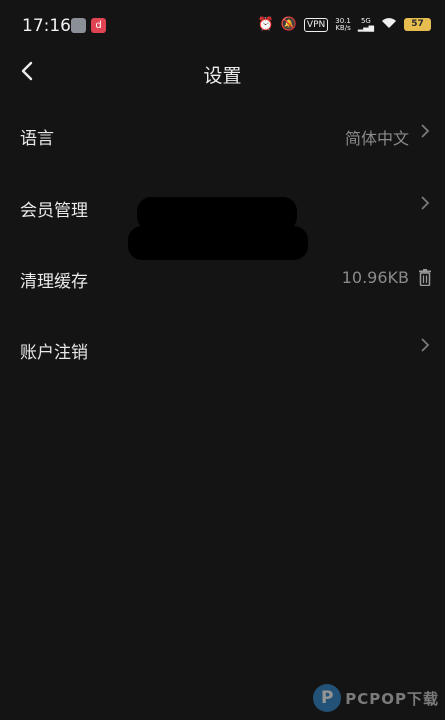 This screenshot has width=445, height=720. What do you see at coordinates (98, 25) in the screenshot?
I see `douyin-notification-icon: d` at bounding box center [98, 25].